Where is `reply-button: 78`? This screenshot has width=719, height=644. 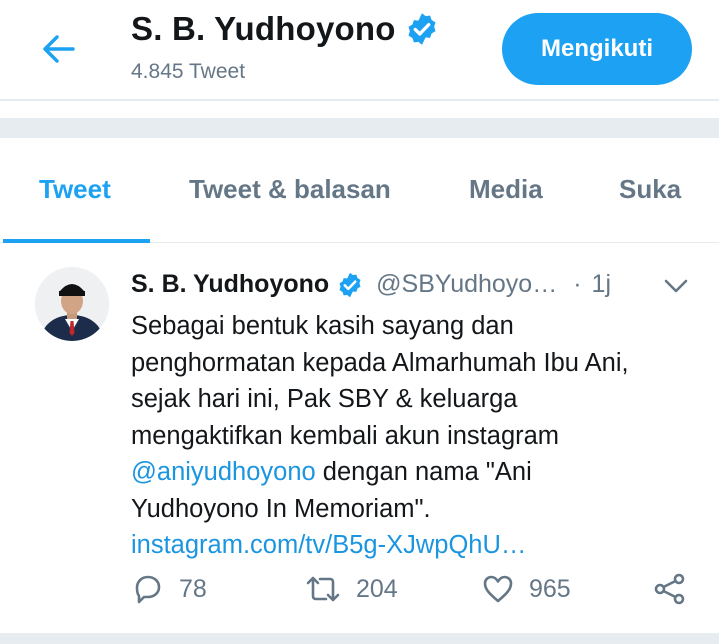
reply-button: 78 is located at coordinates (169, 589).